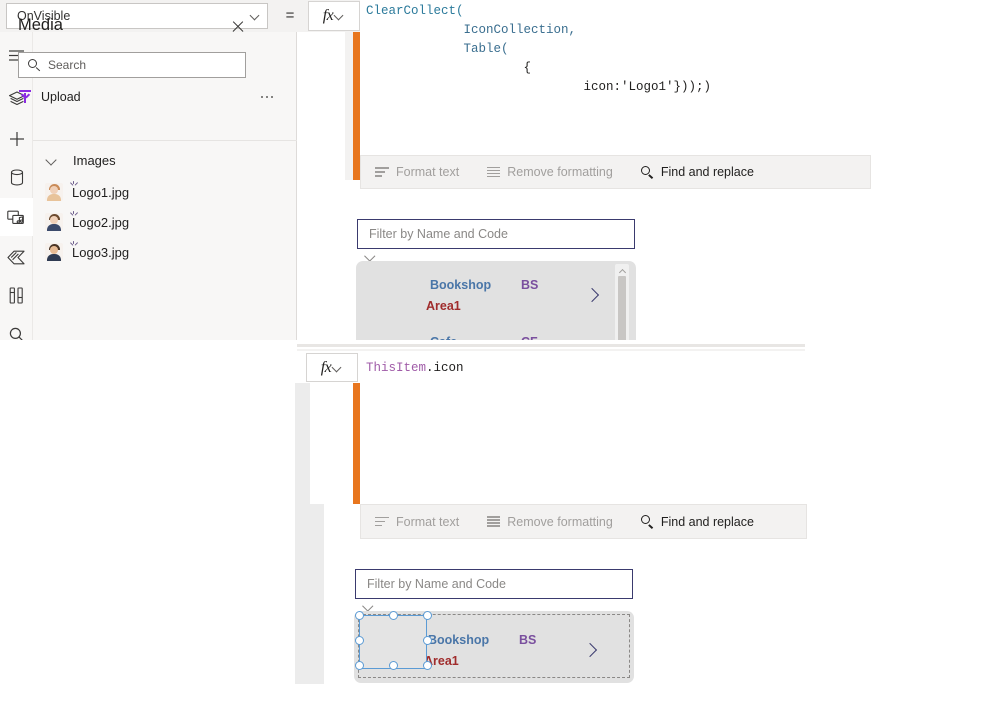 This screenshot has width=999, height=708. Describe the element at coordinates (25, 97) in the screenshot. I see `upload-icon` at that location.